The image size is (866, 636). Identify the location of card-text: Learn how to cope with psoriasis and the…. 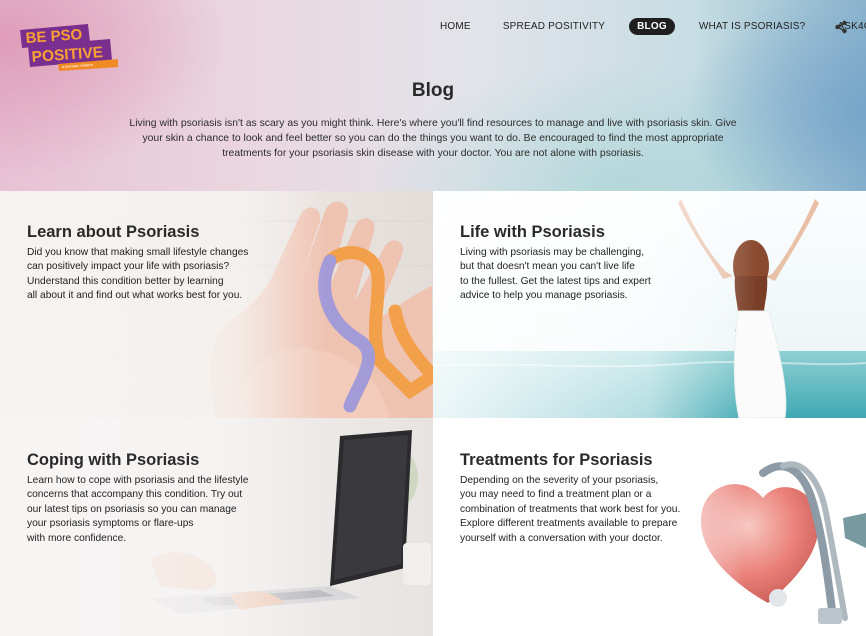
(138, 509).